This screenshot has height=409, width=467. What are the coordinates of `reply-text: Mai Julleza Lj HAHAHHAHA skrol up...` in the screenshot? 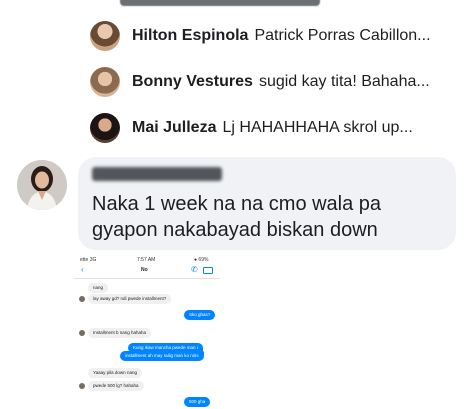 It's located at (272, 128).